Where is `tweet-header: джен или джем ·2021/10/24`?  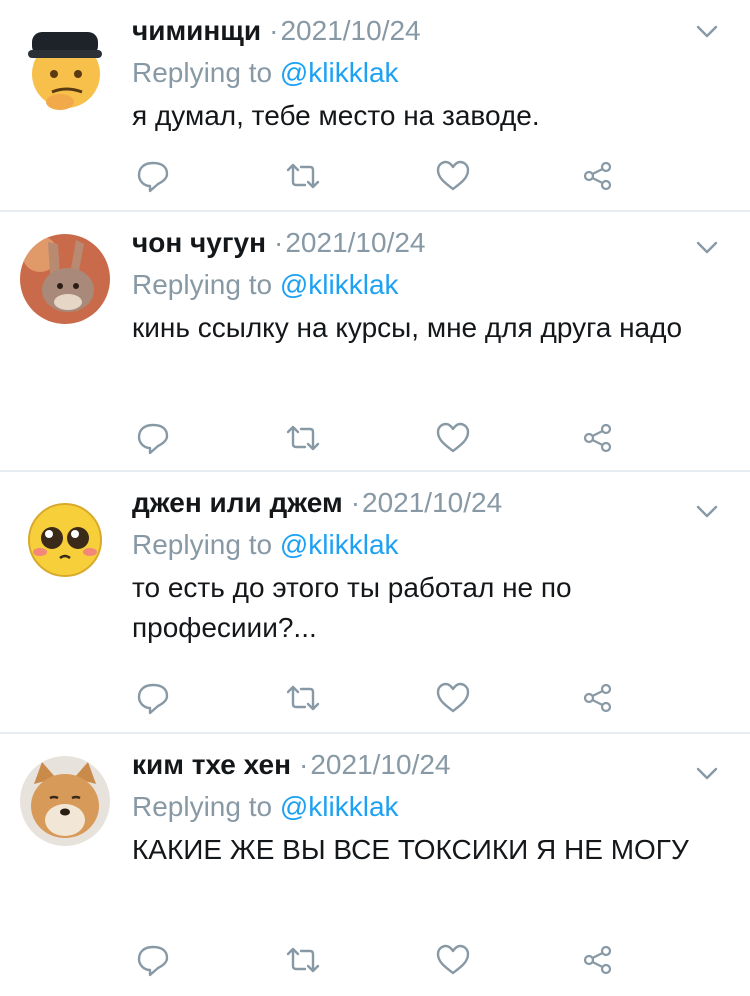
tweet-header: джен или джем ·2021/10/24 is located at coordinates (317, 503).